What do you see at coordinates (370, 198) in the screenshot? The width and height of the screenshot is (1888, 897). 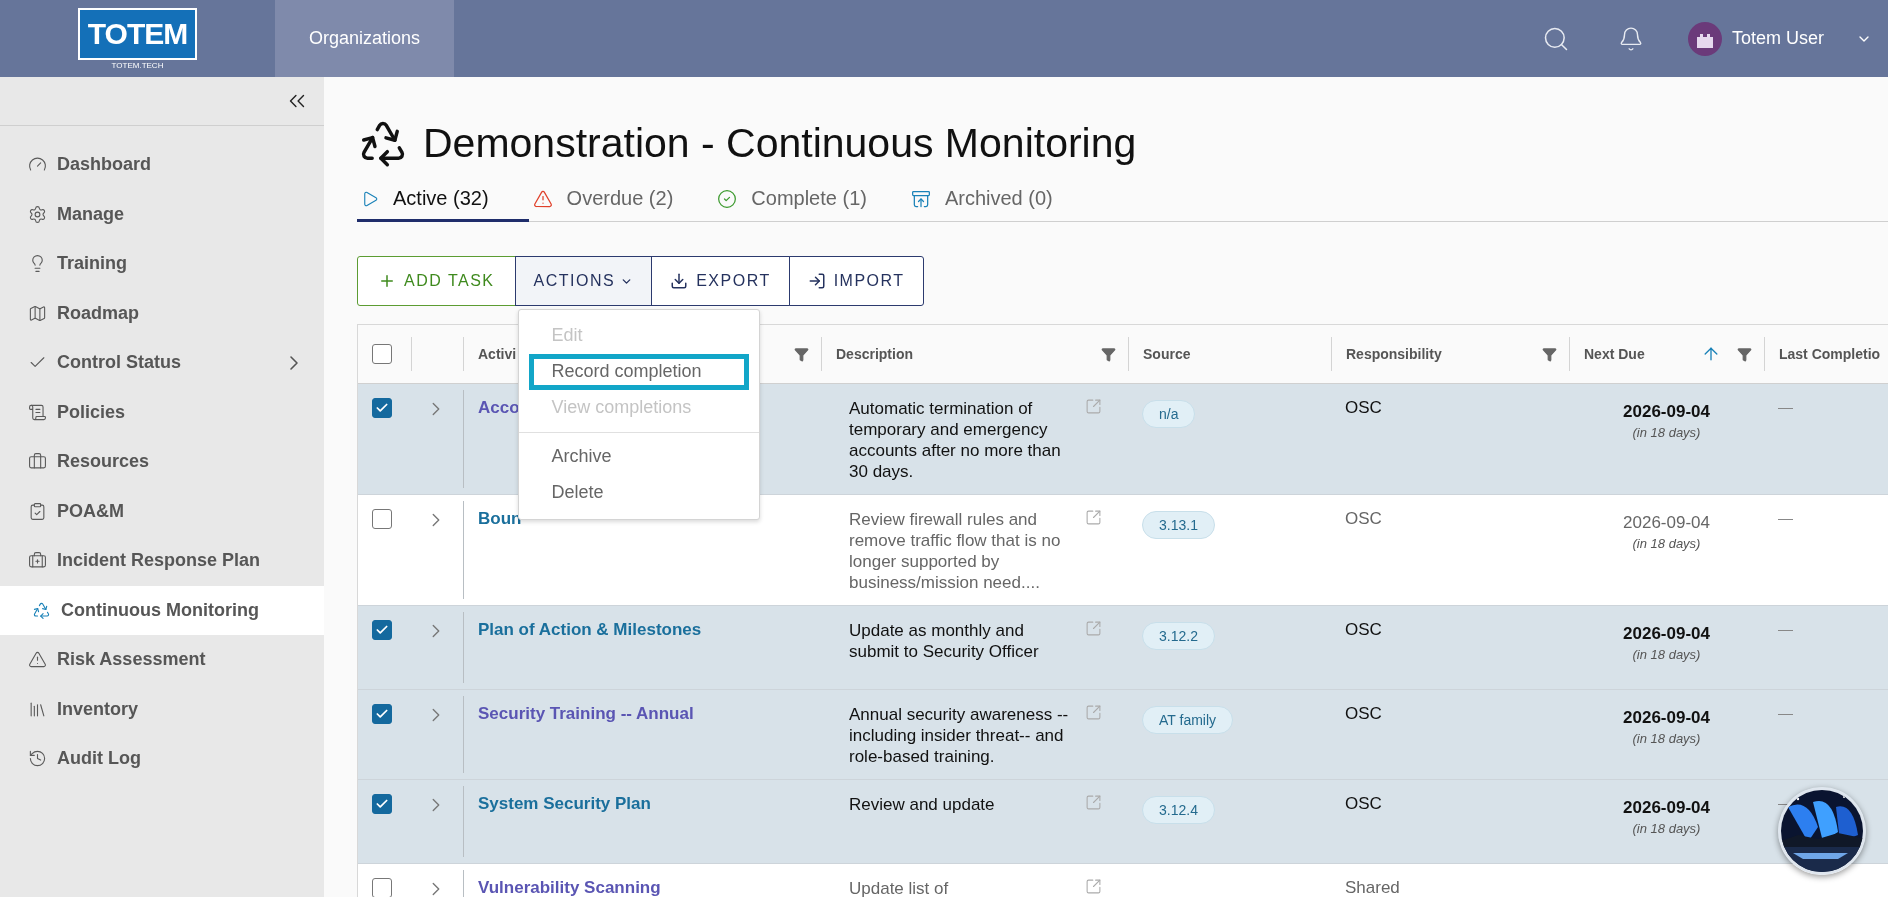 I see `play-icon` at bounding box center [370, 198].